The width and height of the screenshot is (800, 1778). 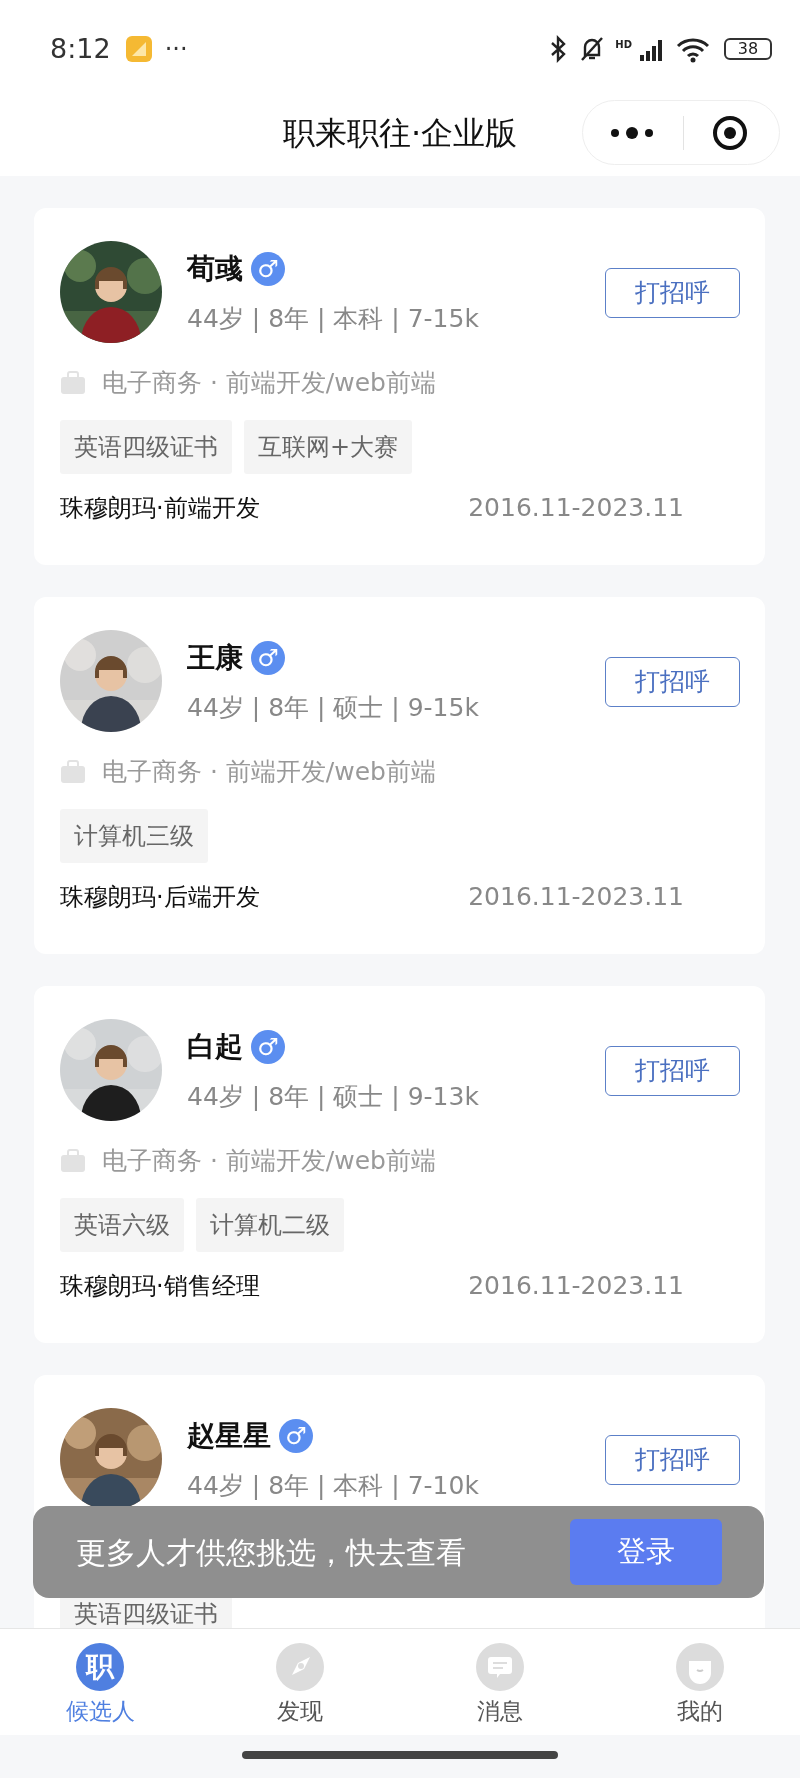 I want to click on tab-item: 我的, so click(x=700, y=1682).